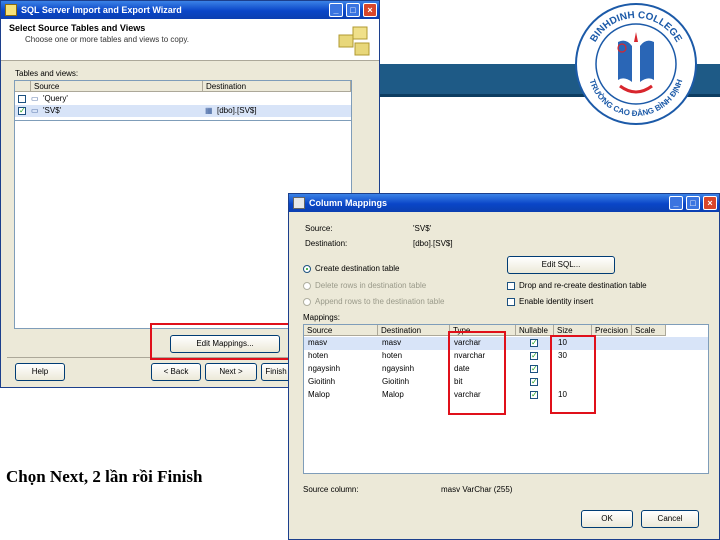 This screenshot has height=540, width=720. I want to click on table-row-selected: ✓ ▭ 'SV$' ▦ [dbo].[SV$], so click(183, 111).